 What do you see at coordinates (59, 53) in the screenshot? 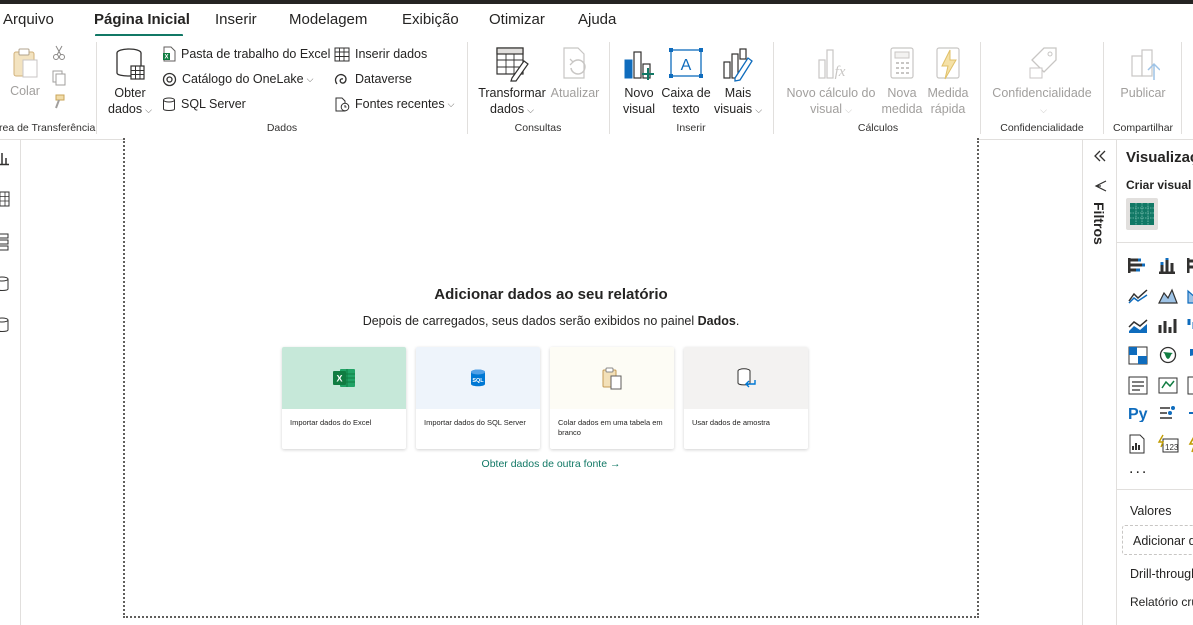
I see `cut-icon` at bounding box center [59, 53].